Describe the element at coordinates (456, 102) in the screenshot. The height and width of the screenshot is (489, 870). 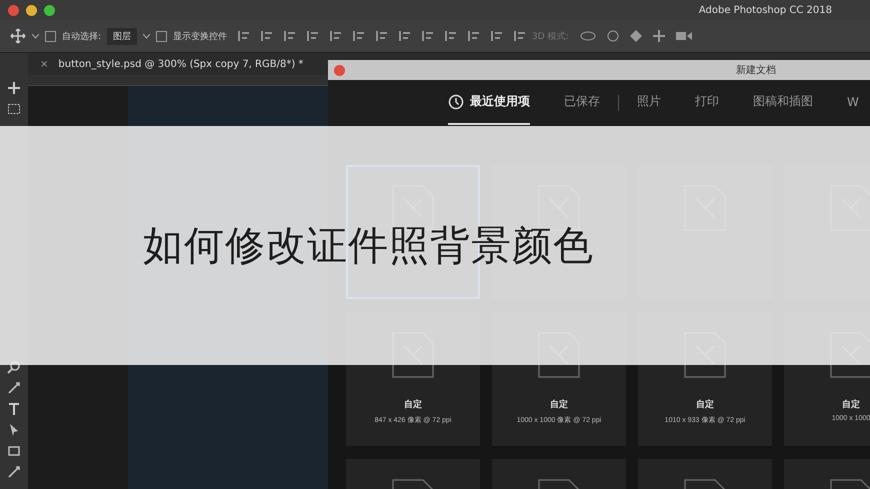
I see `clock-icon` at that location.